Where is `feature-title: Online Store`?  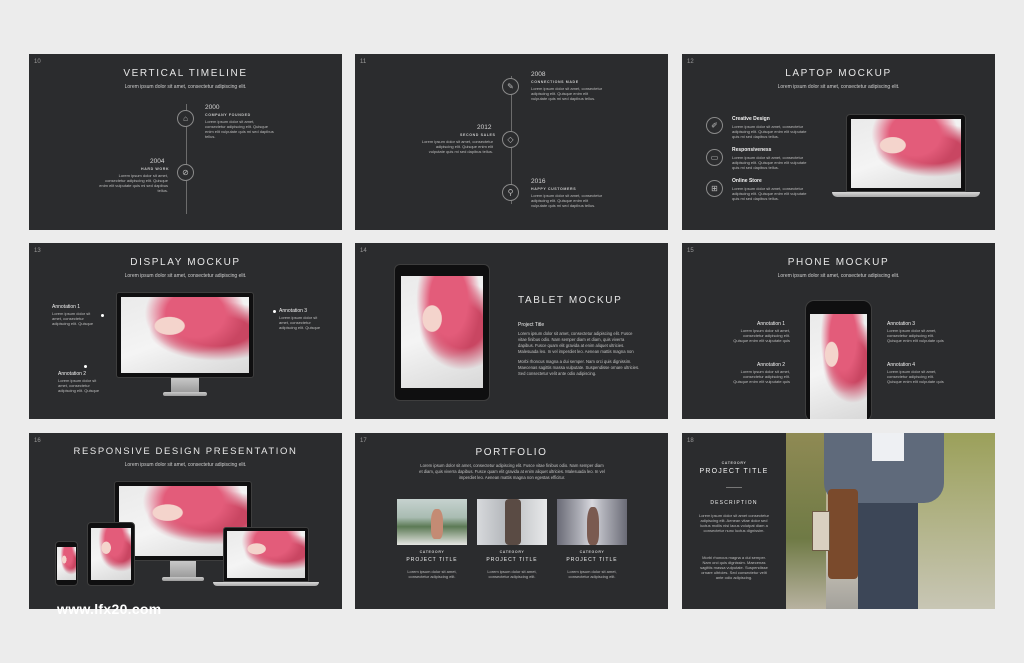 feature-title: Online Store is located at coordinates (747, 181).